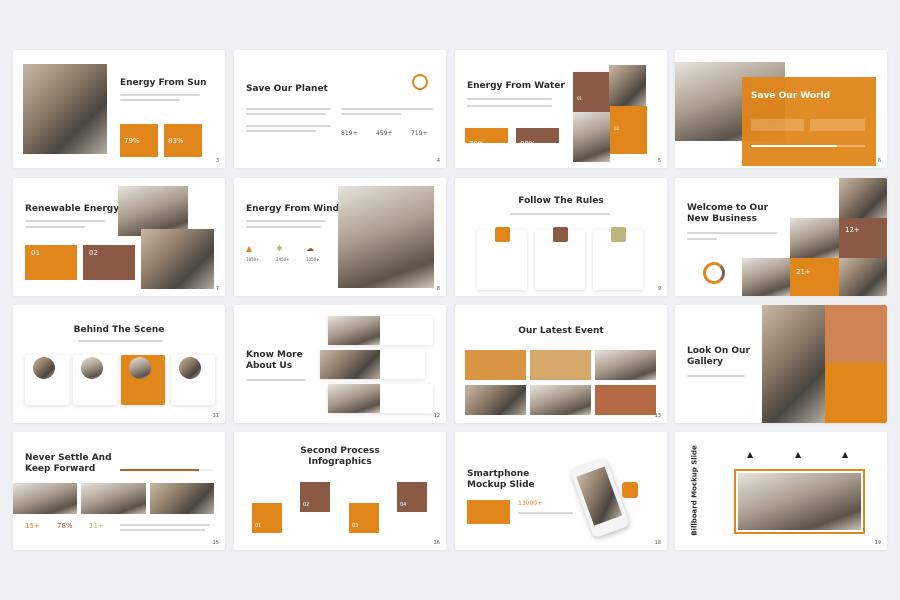 The width and height of the screenshot is (900, 600). What do you see at coordinates (283, 259) in the screenshot?
I see `stat-value: 2450+` at bounding box center [283, 259].